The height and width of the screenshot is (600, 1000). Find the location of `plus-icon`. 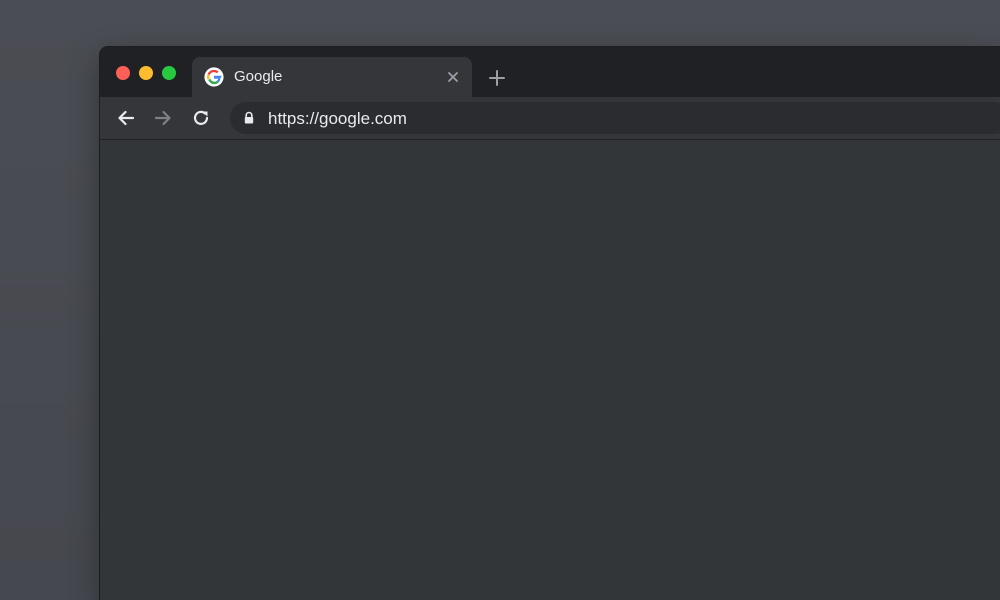

plus-icon is located at coordinates (497, 78).